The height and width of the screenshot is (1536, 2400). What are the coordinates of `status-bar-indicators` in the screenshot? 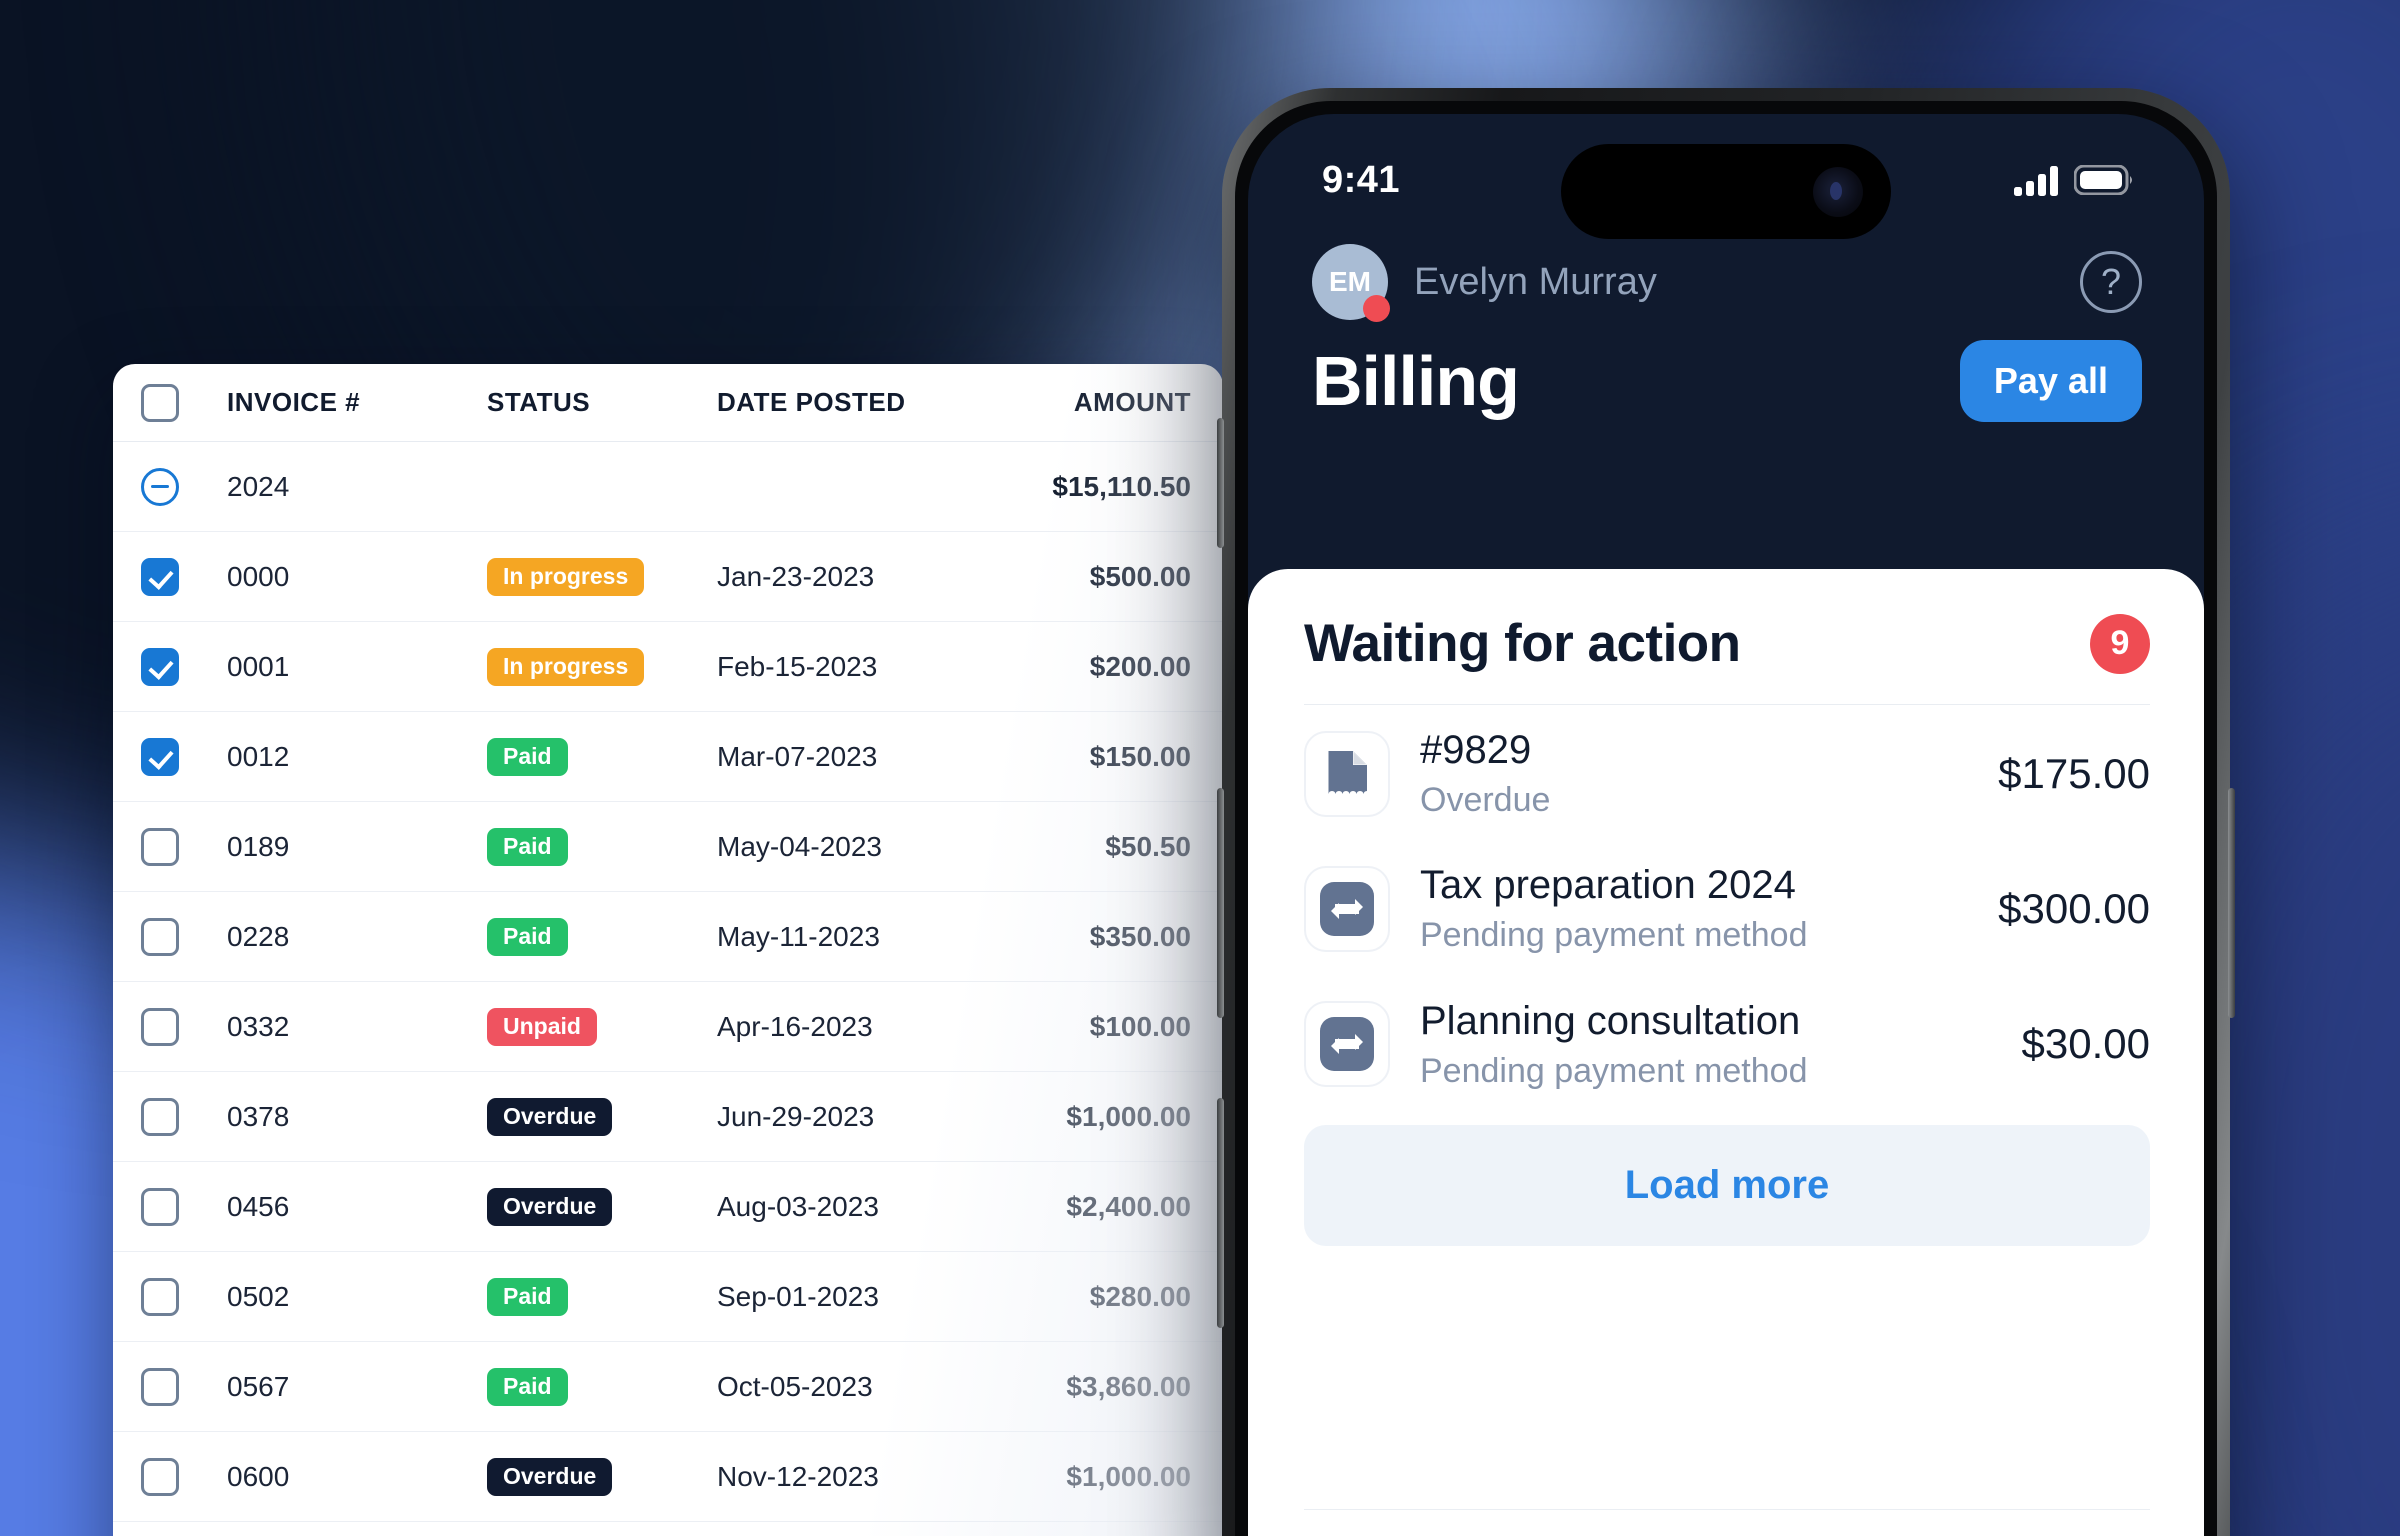 It's located at (2074, 180).